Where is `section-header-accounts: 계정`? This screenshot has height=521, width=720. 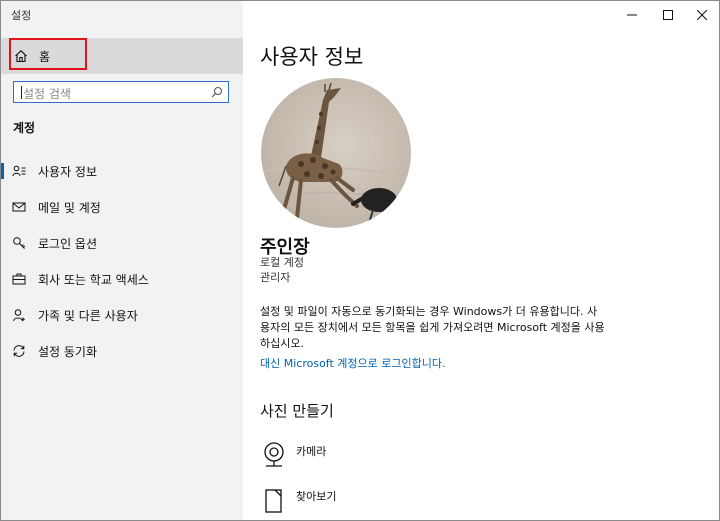 section-header-accounts: 계정 is located at coordinates (24, 128).